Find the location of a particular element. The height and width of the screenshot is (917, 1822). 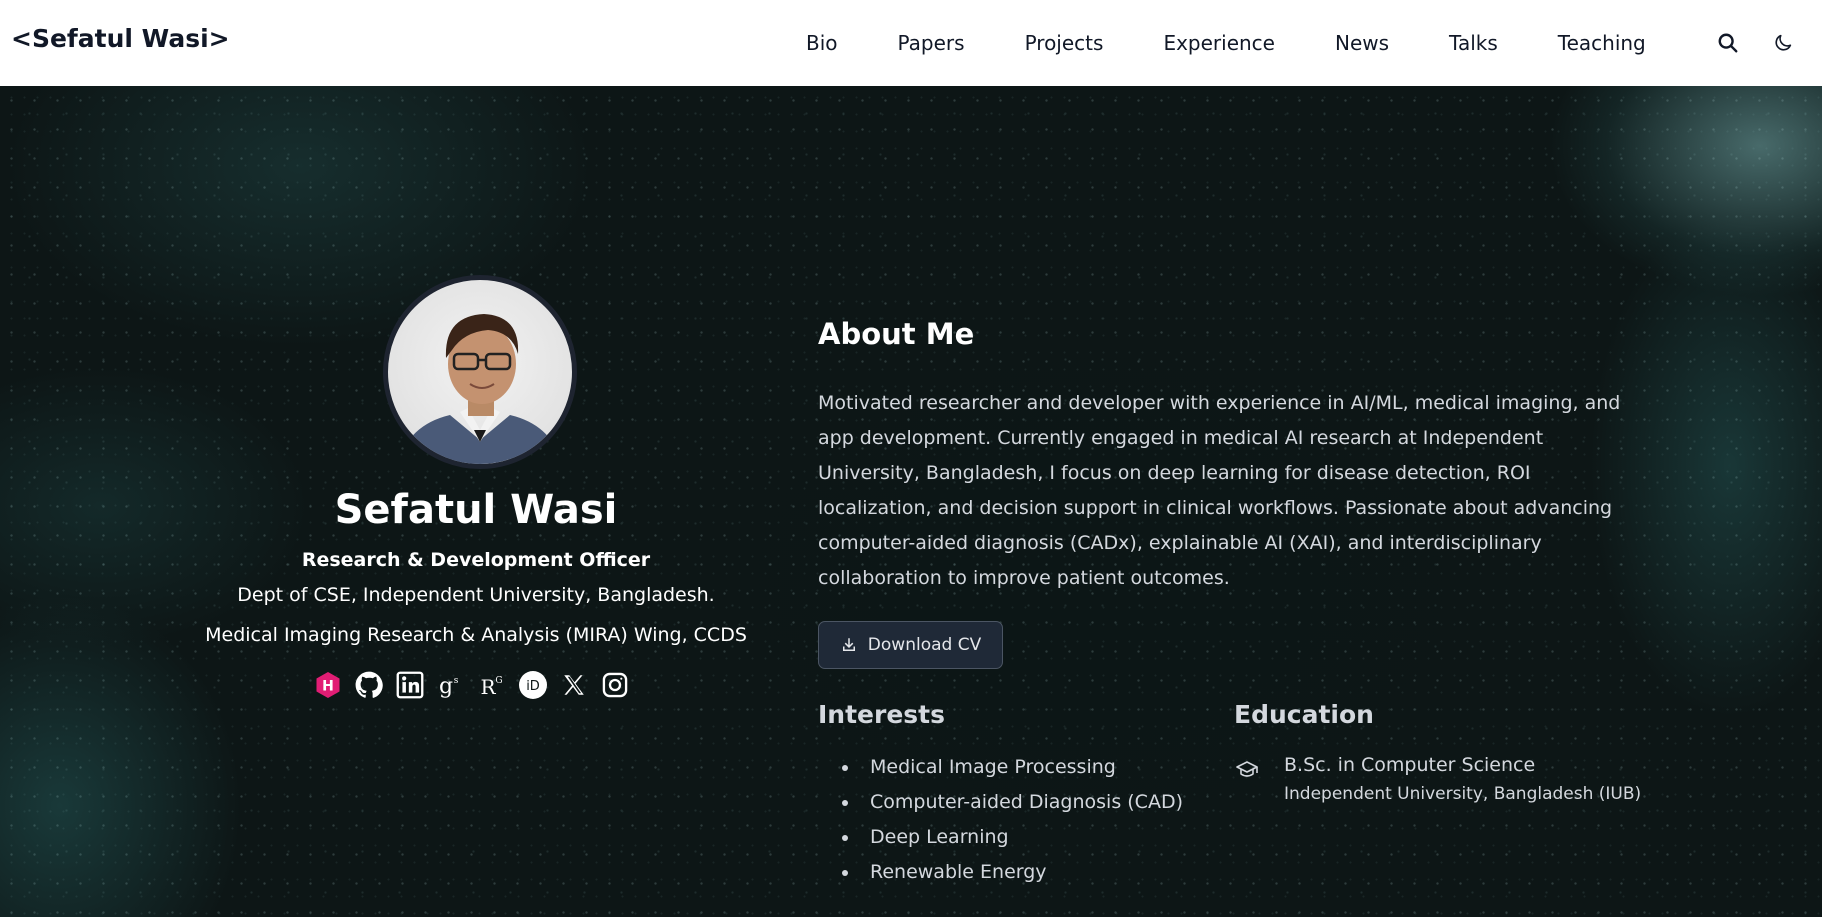

education-heading: Education is located at coordinates (1304, 714).